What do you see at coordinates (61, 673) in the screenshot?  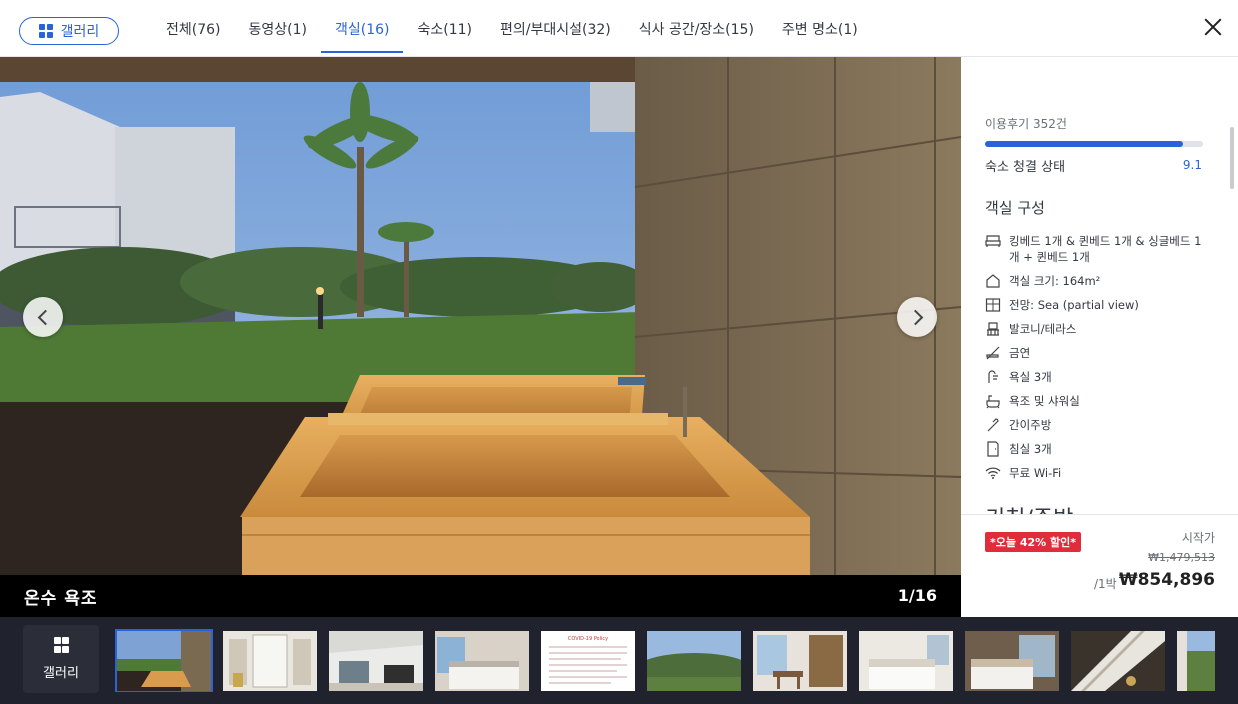 I see `strip-gallery-label: 갤러리` at bounding box center [61, 673].